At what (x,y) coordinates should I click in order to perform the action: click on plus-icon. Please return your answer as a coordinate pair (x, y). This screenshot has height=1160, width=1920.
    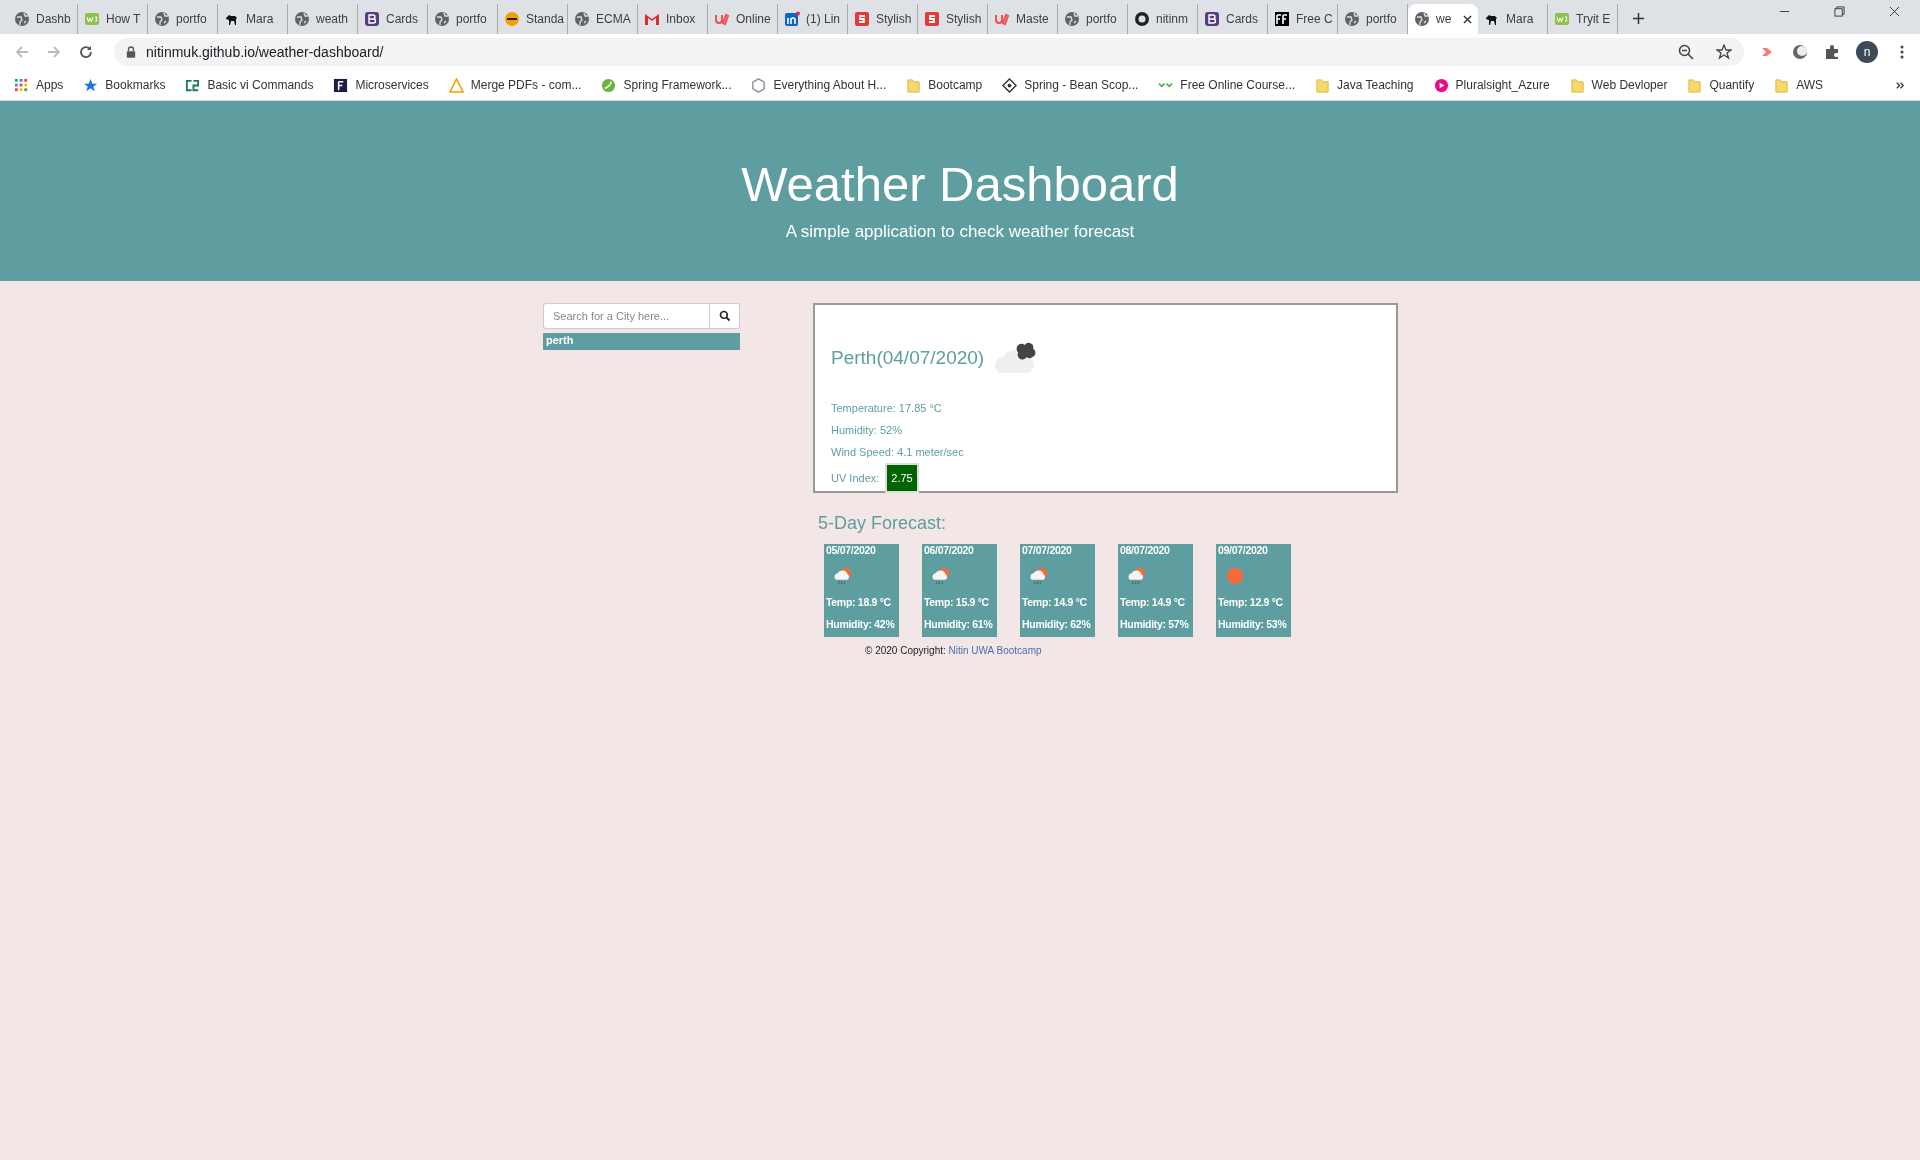
    Looking at the image, I should click on (1638, 18).